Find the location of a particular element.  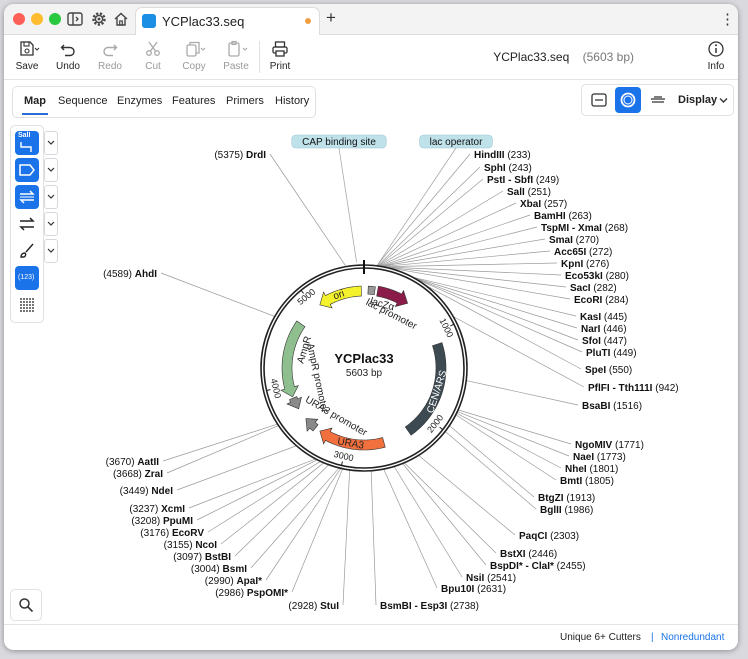

enzyme-label: SphI (243) is located at coordinates (508, 168).